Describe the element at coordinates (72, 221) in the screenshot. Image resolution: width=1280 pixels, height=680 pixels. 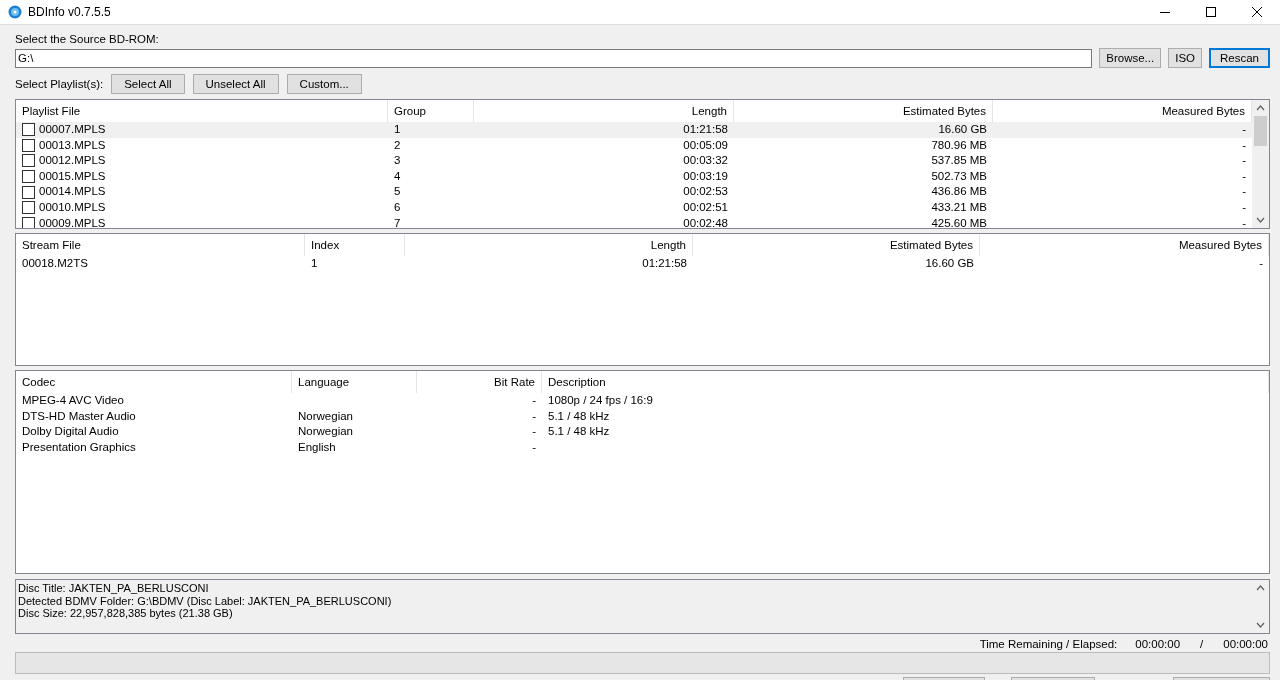
I see `table-cell: 00009.MPLS` at that location.